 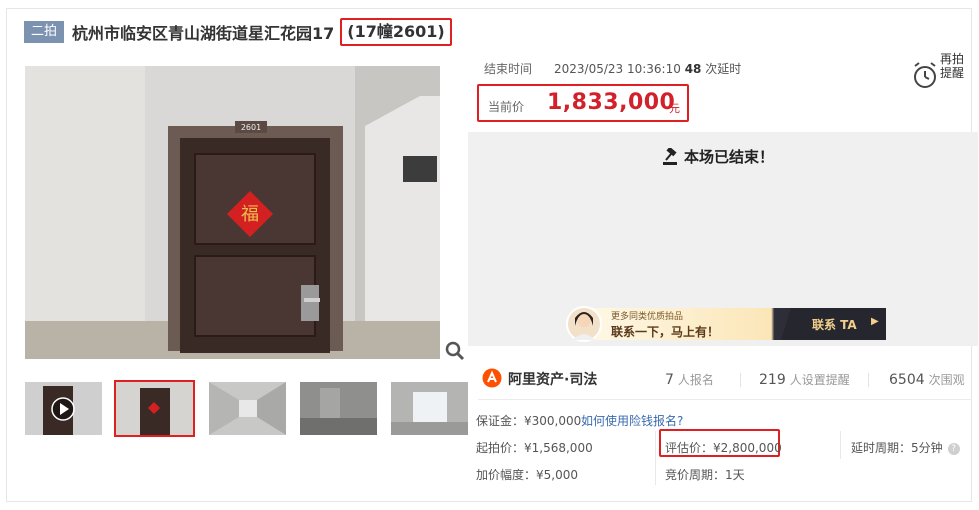 What do you see at coordinates (251, 127) in the screenshot?
I see `door-number: 2601` at bounding box center [251, 127].